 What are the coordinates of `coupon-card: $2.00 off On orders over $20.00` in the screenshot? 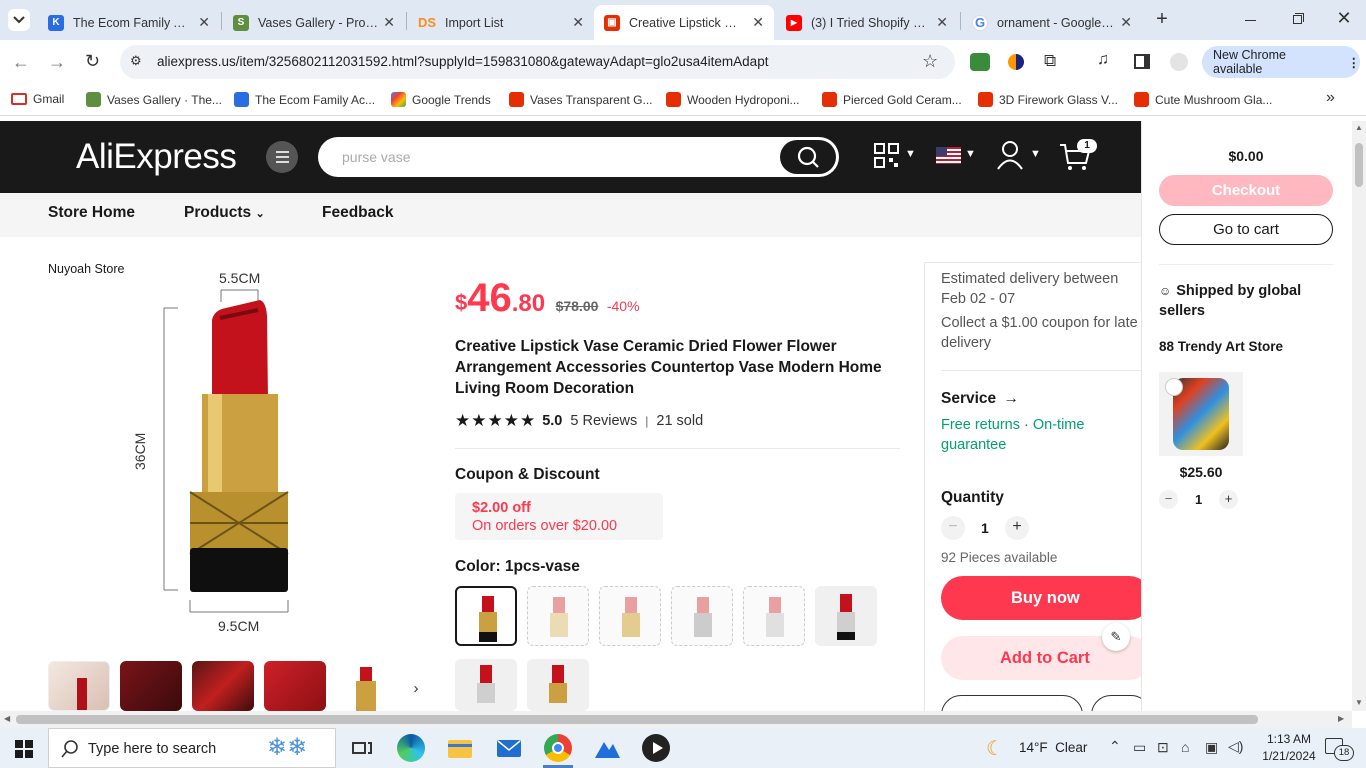 It's located at (559, 516).